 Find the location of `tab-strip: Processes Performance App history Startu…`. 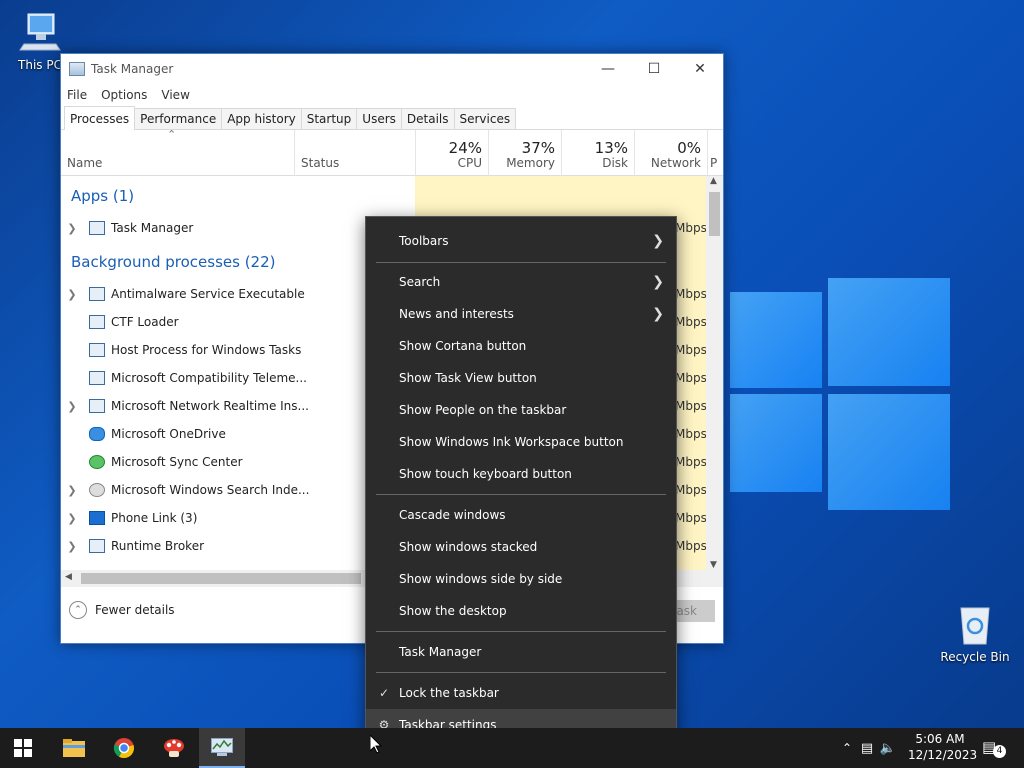

tab-strip: Processes Performance App history Startu… is located at coordinates (392, 118).